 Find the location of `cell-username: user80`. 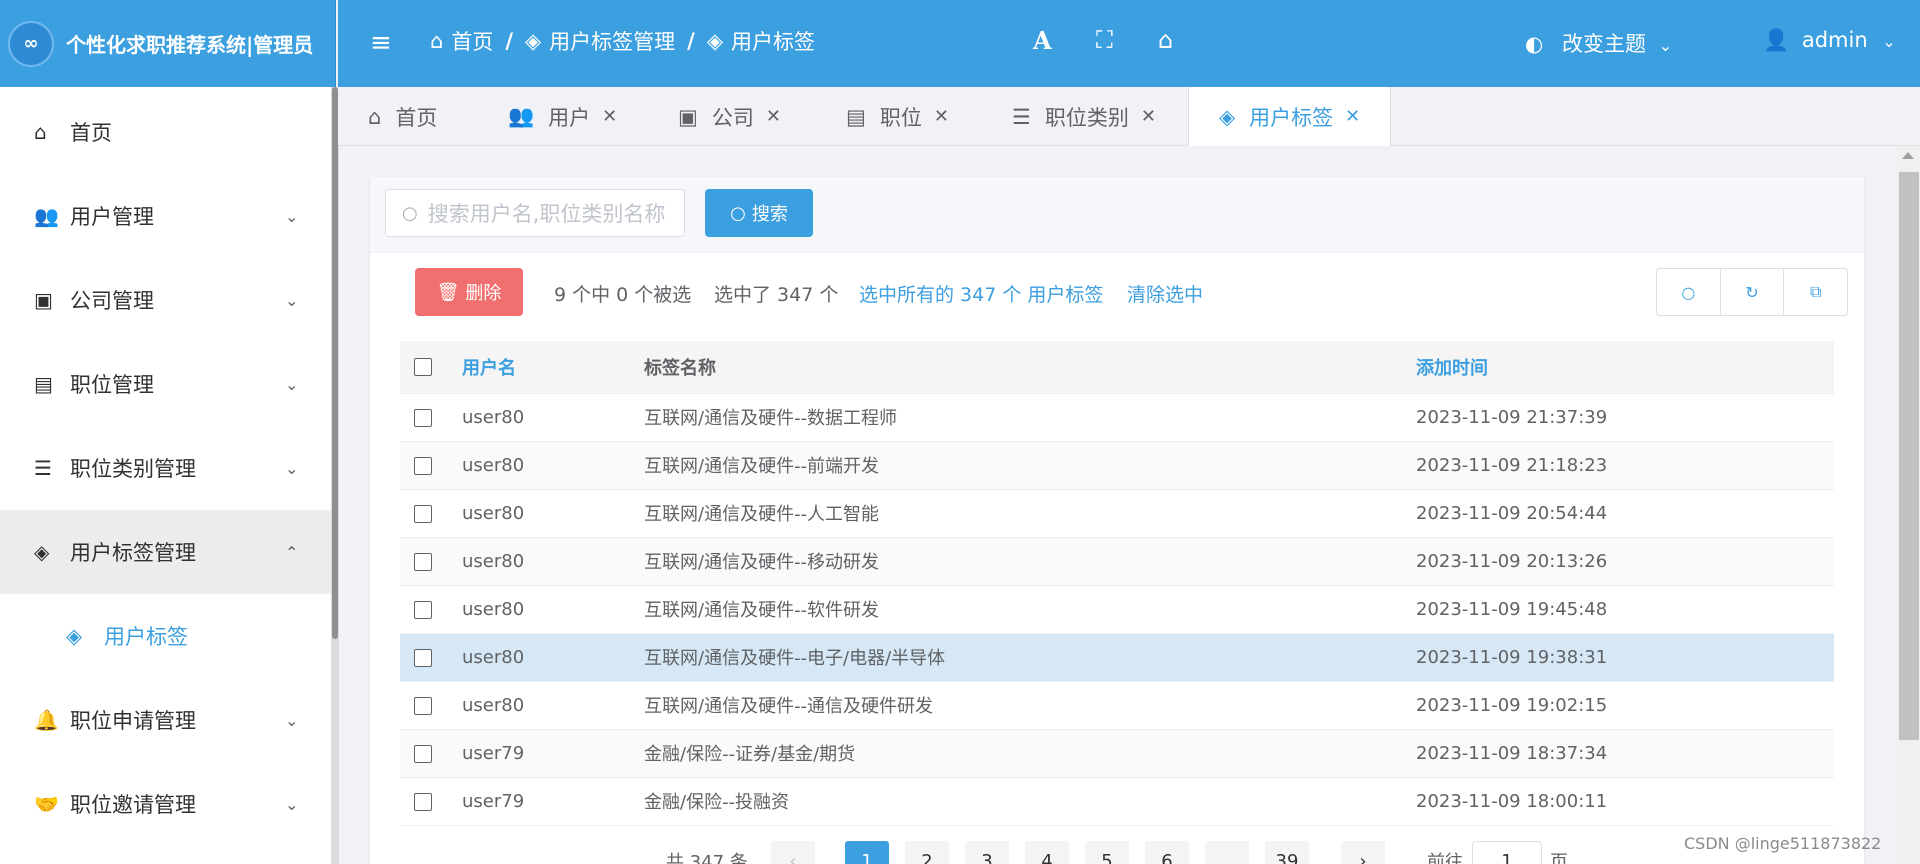

cell-username: user80 is located at coordinates (553, 609).